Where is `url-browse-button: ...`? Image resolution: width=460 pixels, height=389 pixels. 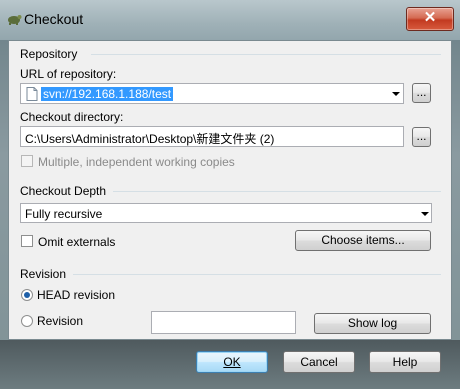 url-browse-button: ... is located at coordinates (421, 93).